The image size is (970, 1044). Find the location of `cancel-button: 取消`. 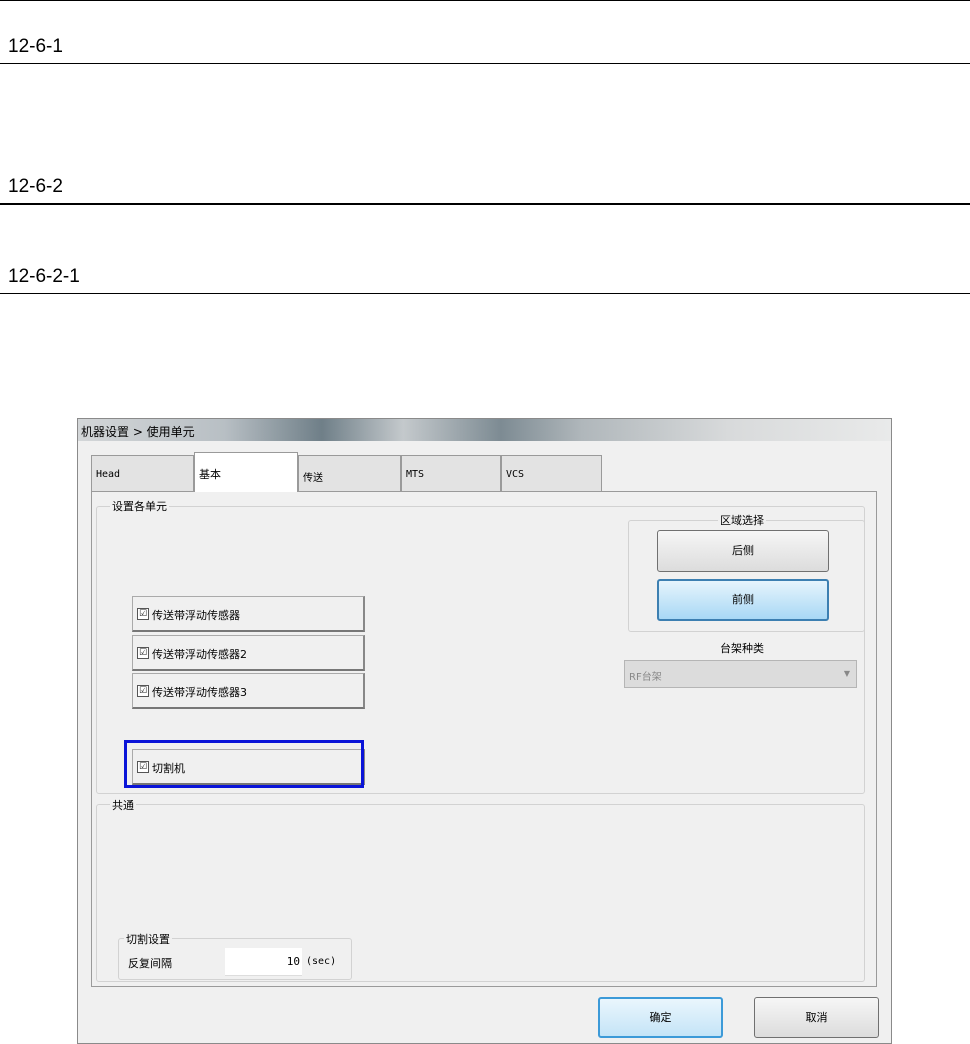

cancel-button: 取消 is located at coordinates (816, 1017).